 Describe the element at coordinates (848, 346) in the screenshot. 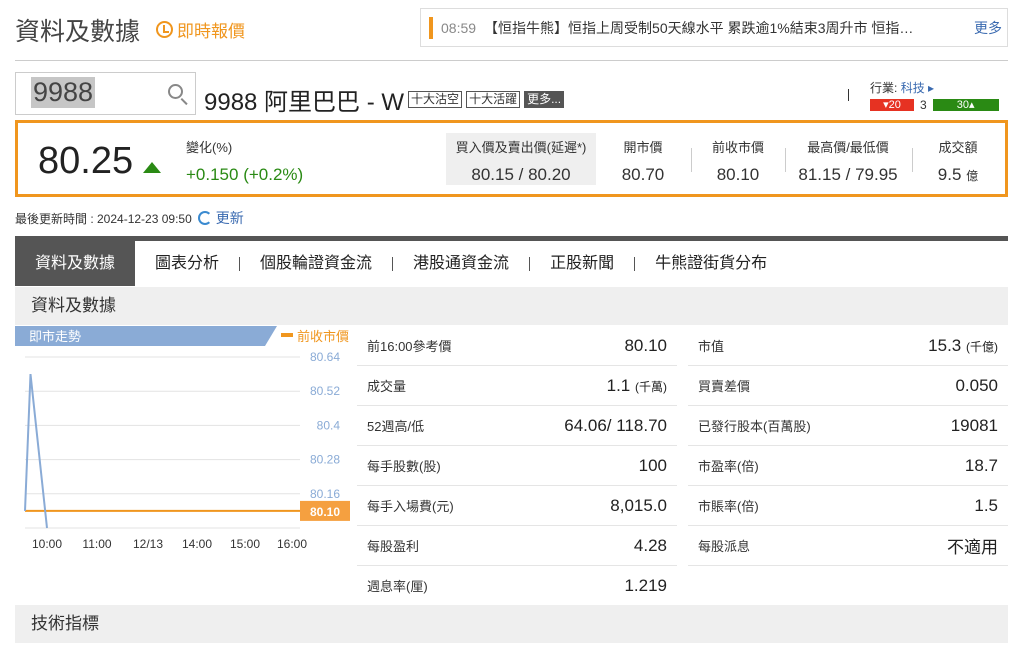

I see `table-row: 市值 15.3 (千億)` at that location.